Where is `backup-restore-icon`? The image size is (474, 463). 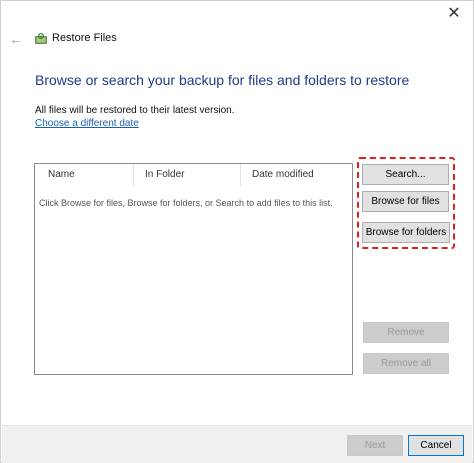
backup-restore-icon is located at coordinates (41, 39).